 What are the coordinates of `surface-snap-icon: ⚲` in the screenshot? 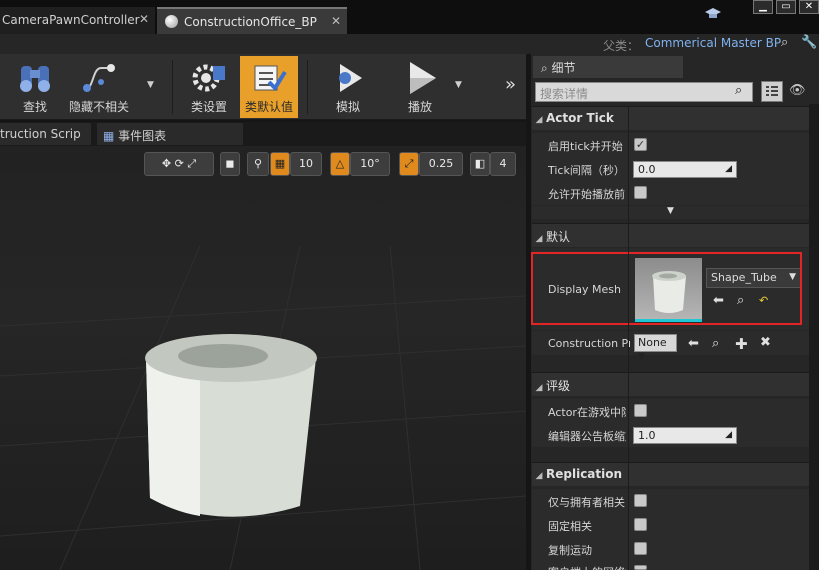 It's located at (258, 164).